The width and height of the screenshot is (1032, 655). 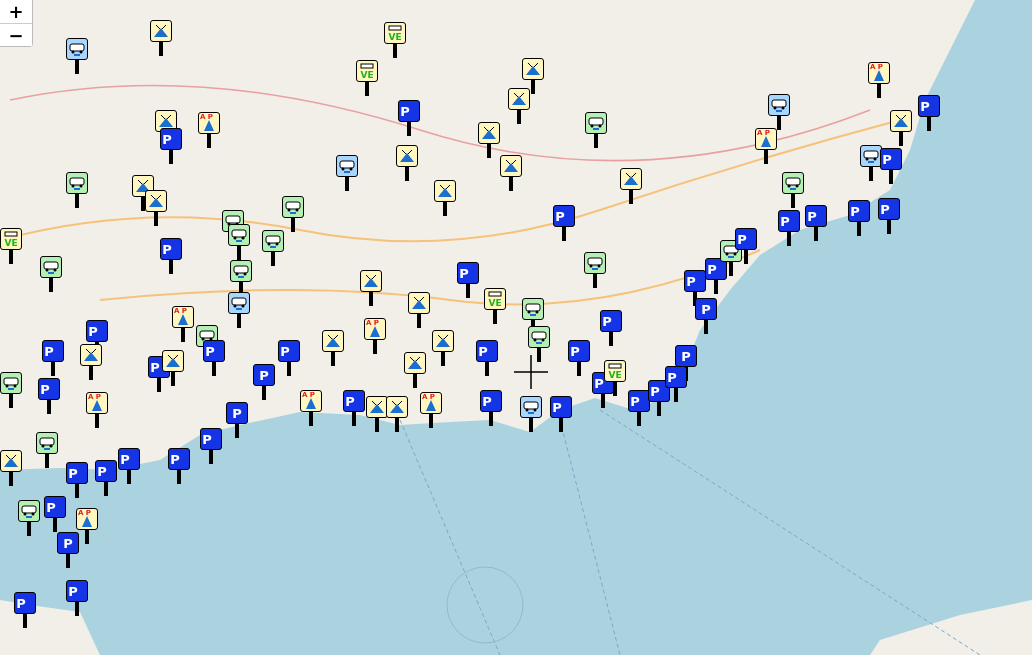 I want to click on crosshair-icon, so click(x=531, y=372).